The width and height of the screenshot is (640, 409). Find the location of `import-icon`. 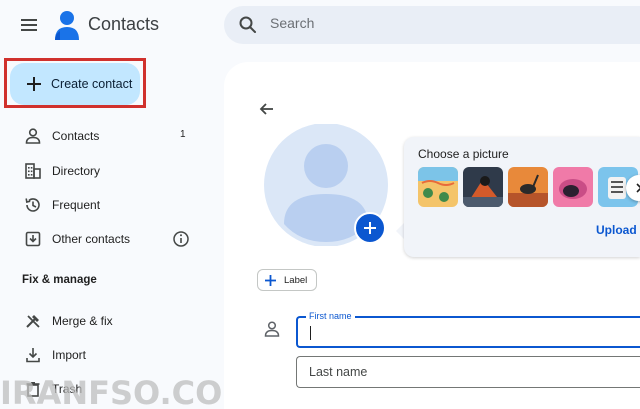

import-icon is located at coordinates (33, 355).